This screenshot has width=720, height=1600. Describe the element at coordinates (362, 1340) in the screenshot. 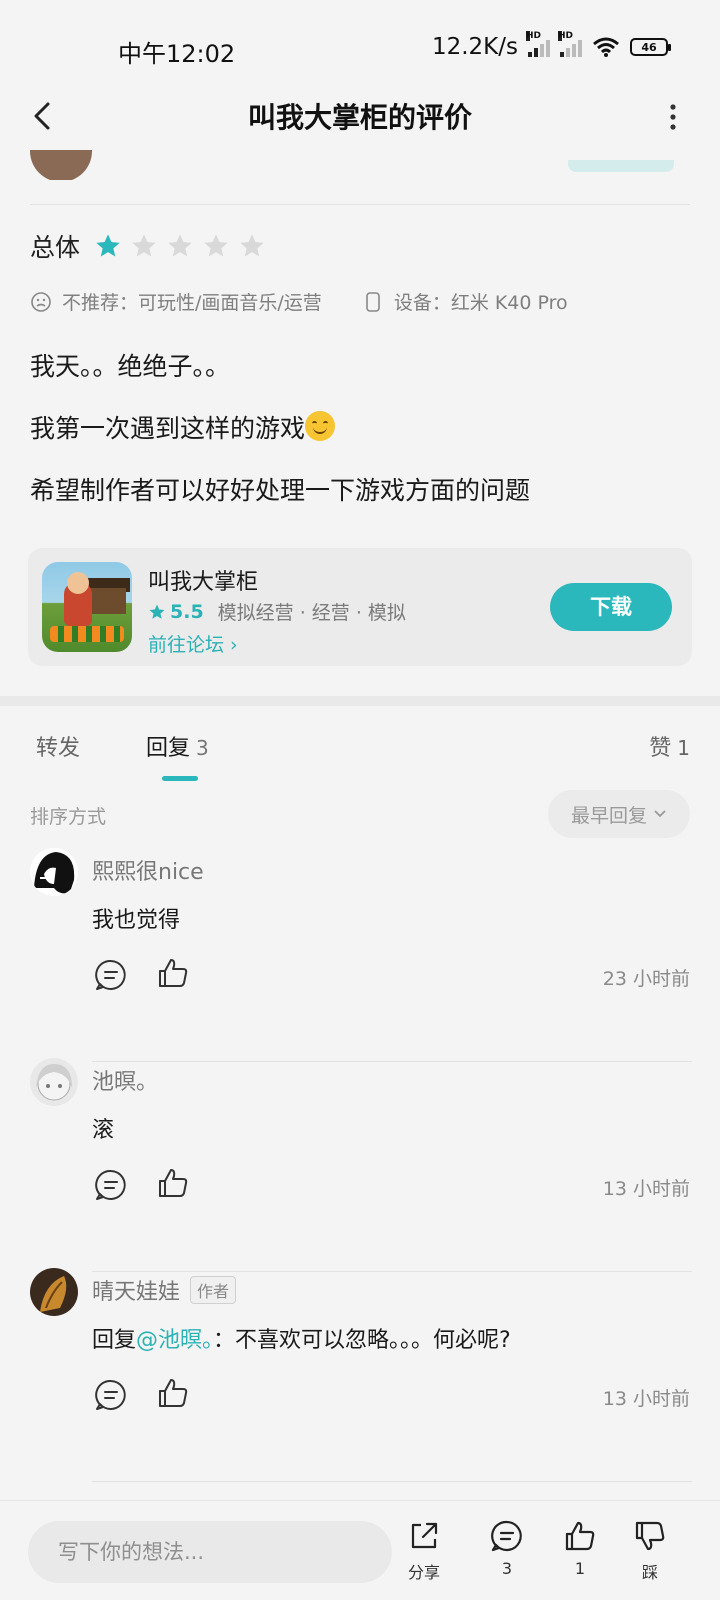

I see `reply-body: ：不喜欢可以忽略。。。何必呢?` at that location.